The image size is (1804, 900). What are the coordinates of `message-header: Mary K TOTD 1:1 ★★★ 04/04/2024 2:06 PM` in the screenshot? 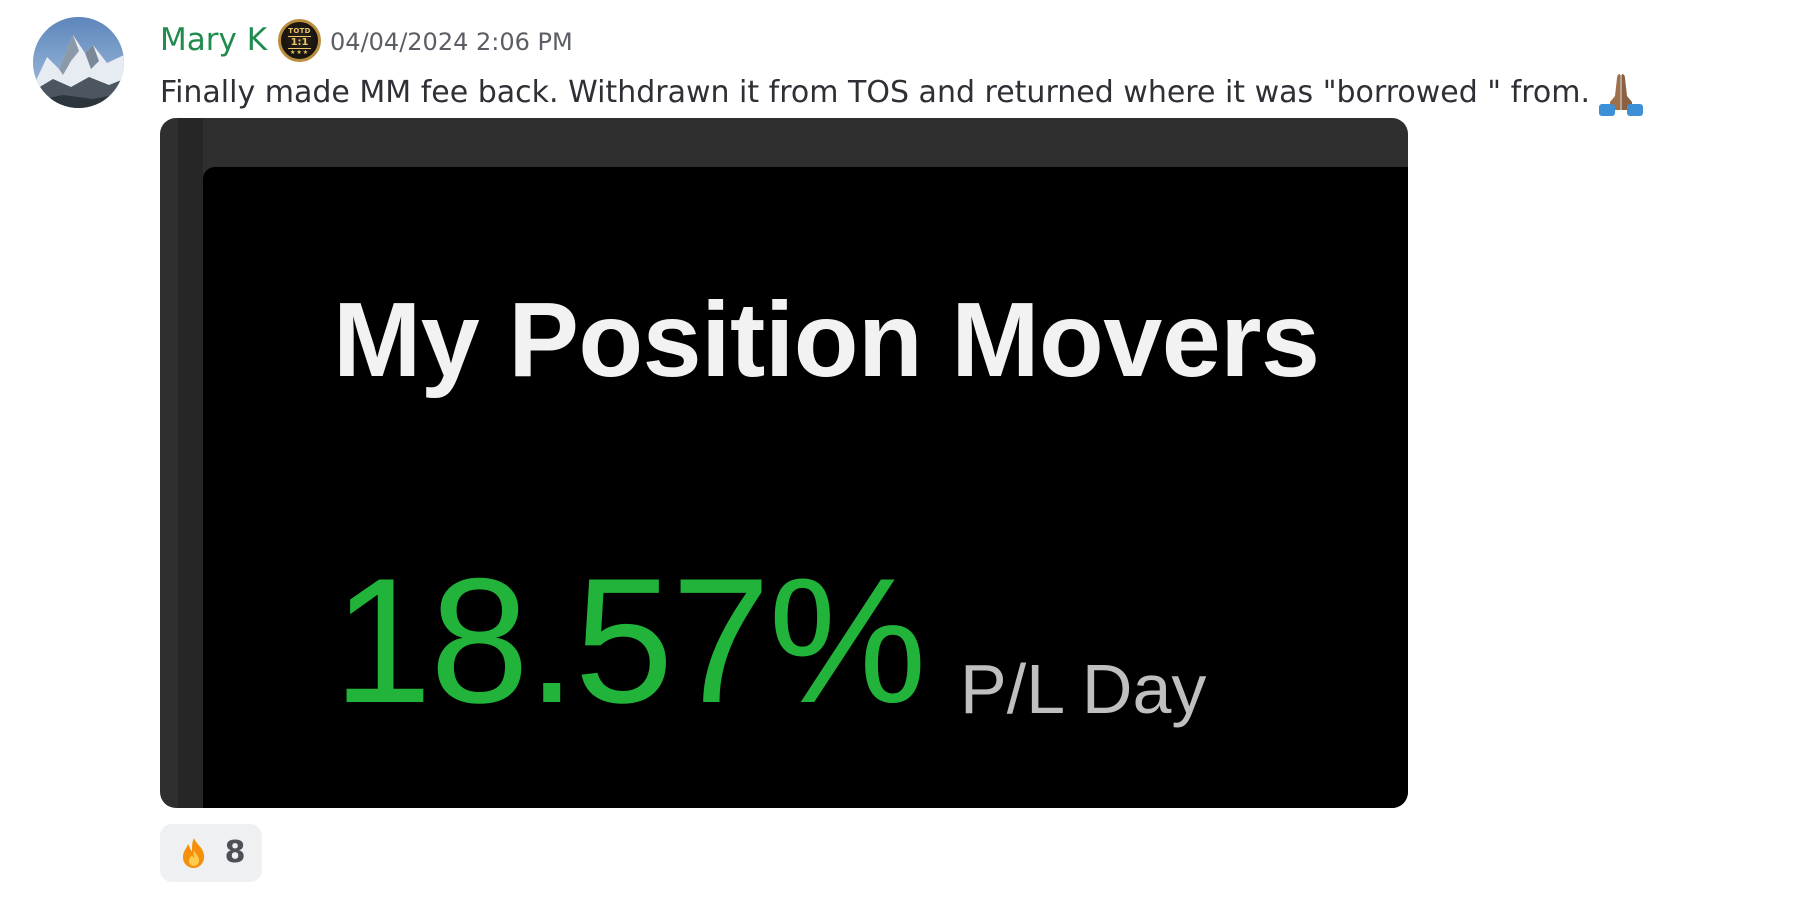 It's located at (366, 40).